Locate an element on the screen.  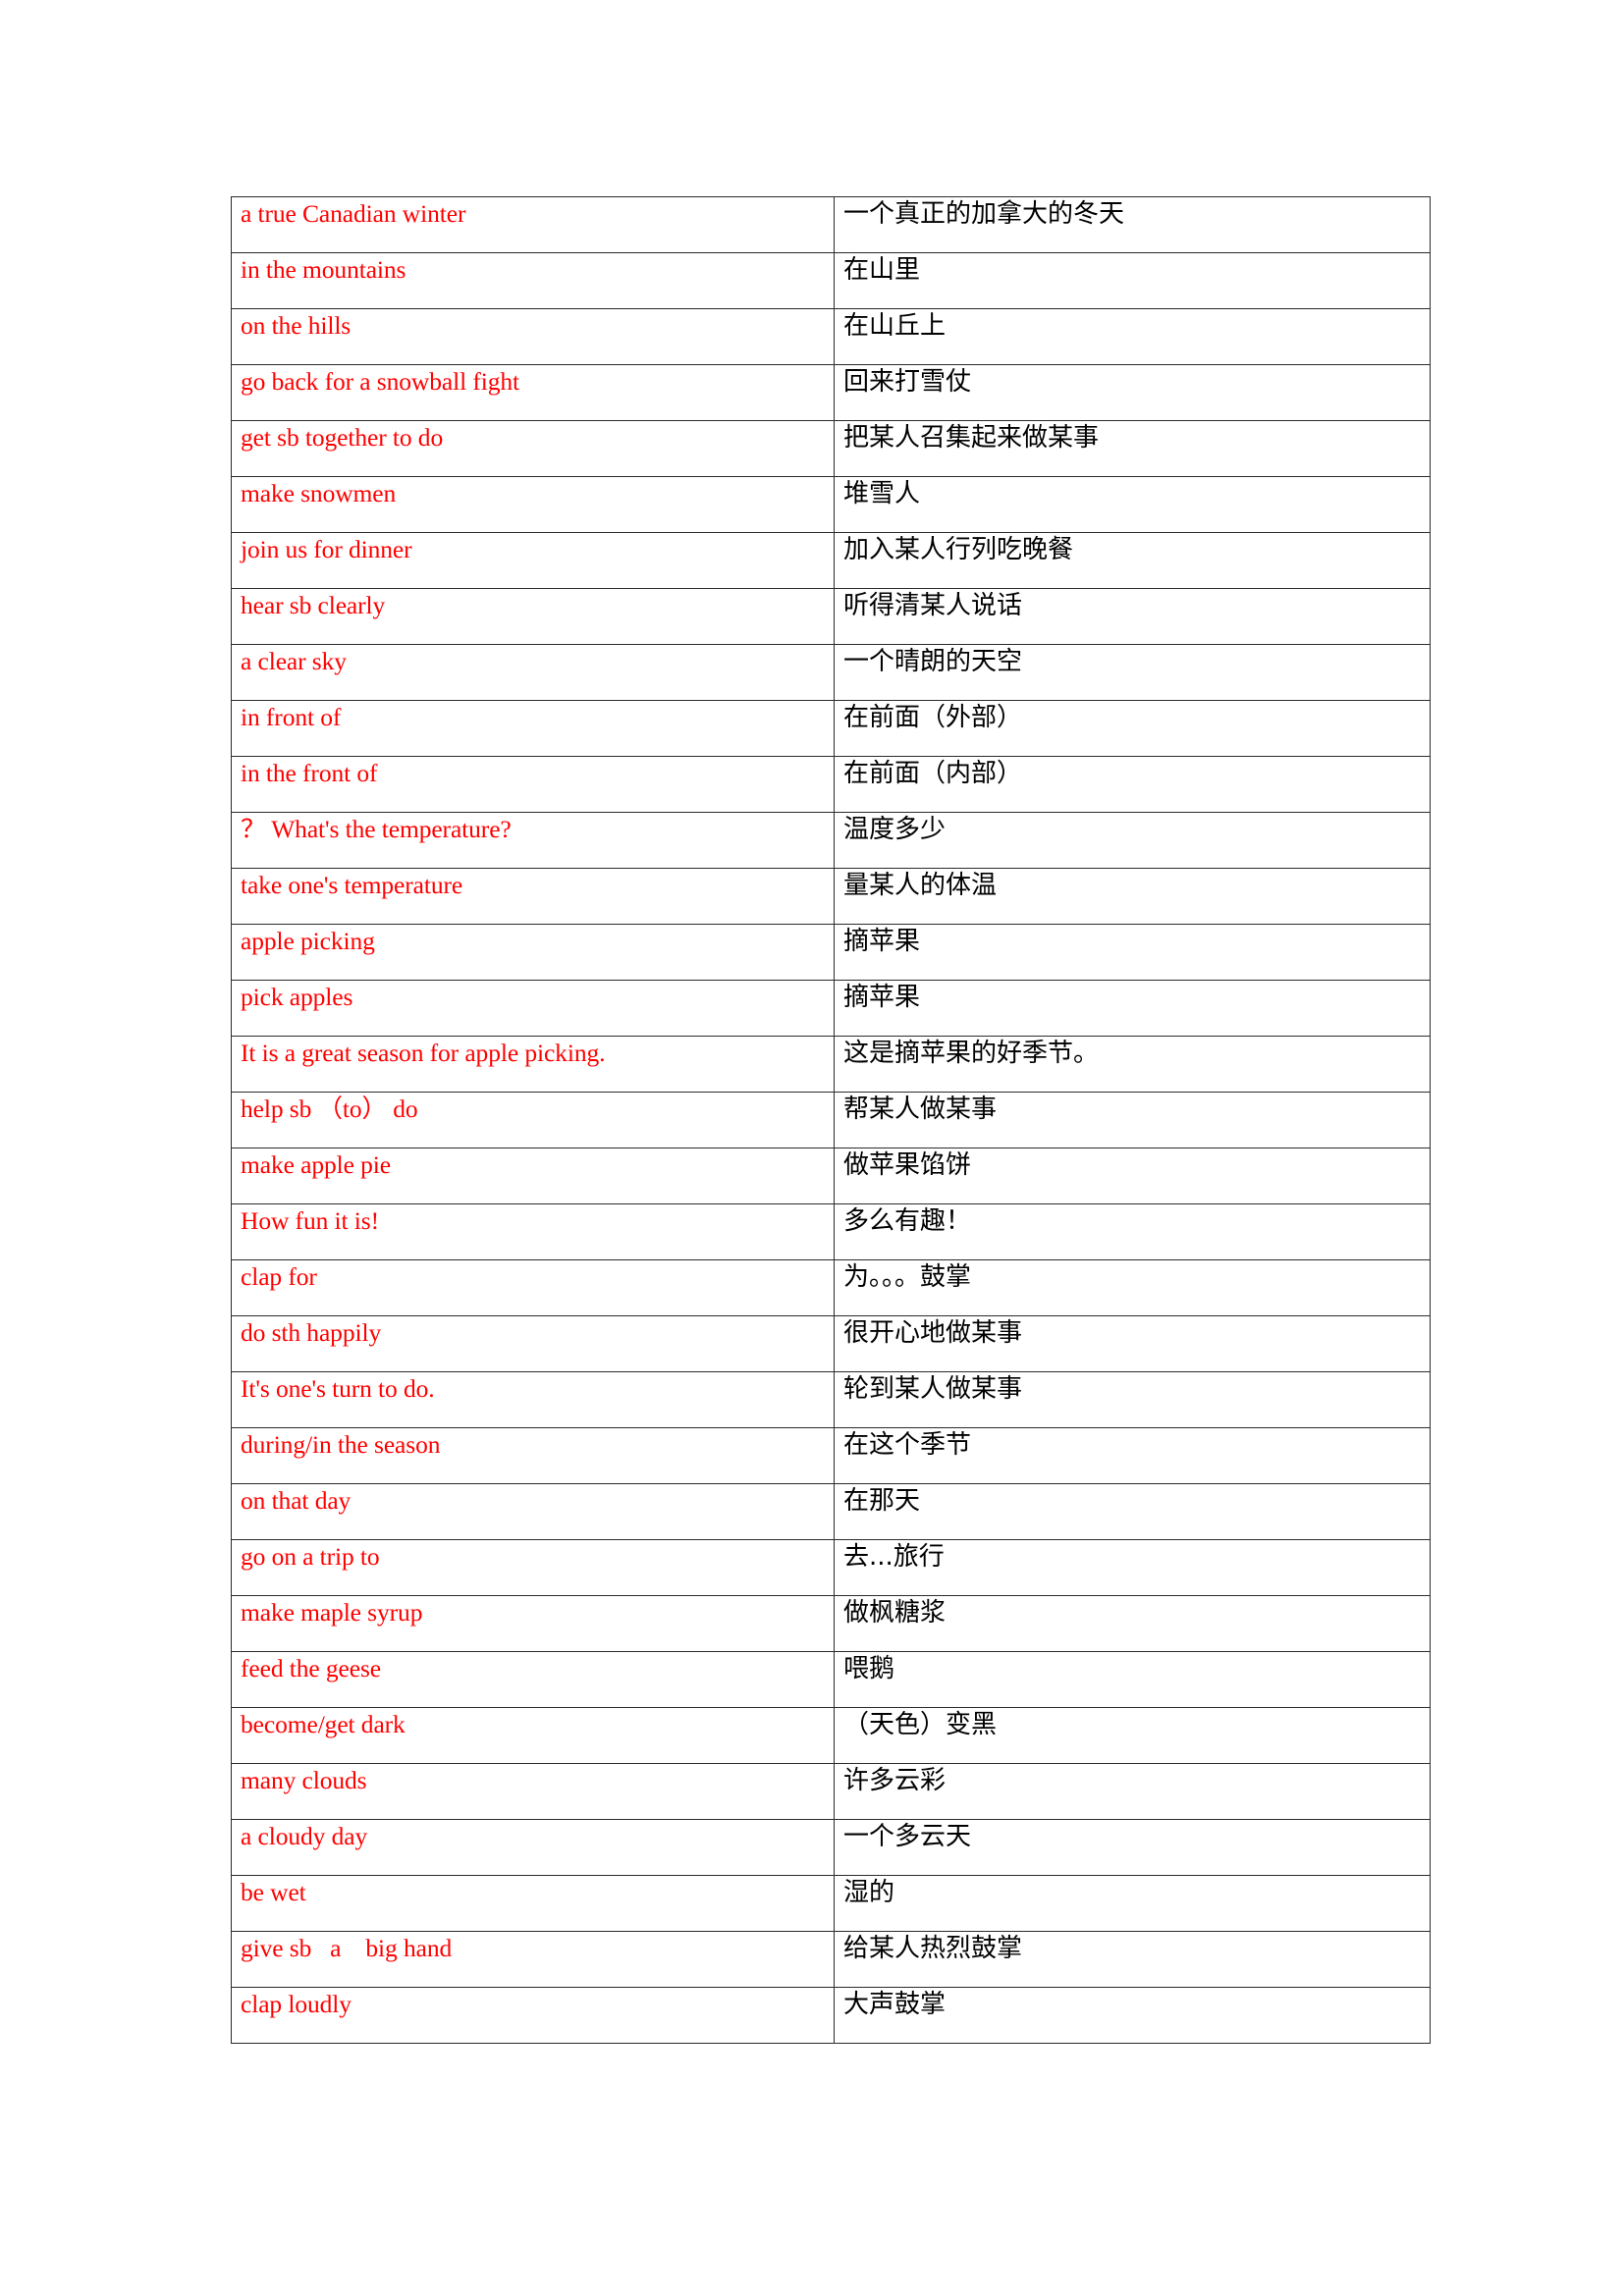
english-phrase-cell: It is a great season for apple picking. is located at coordinates (533, 1065).